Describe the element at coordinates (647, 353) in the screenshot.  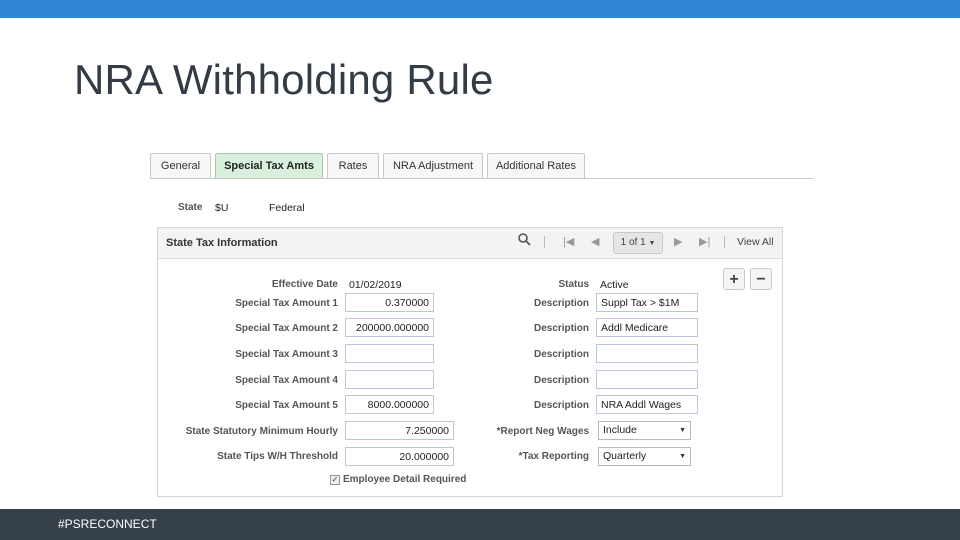
I see `description-3-input` at that location.